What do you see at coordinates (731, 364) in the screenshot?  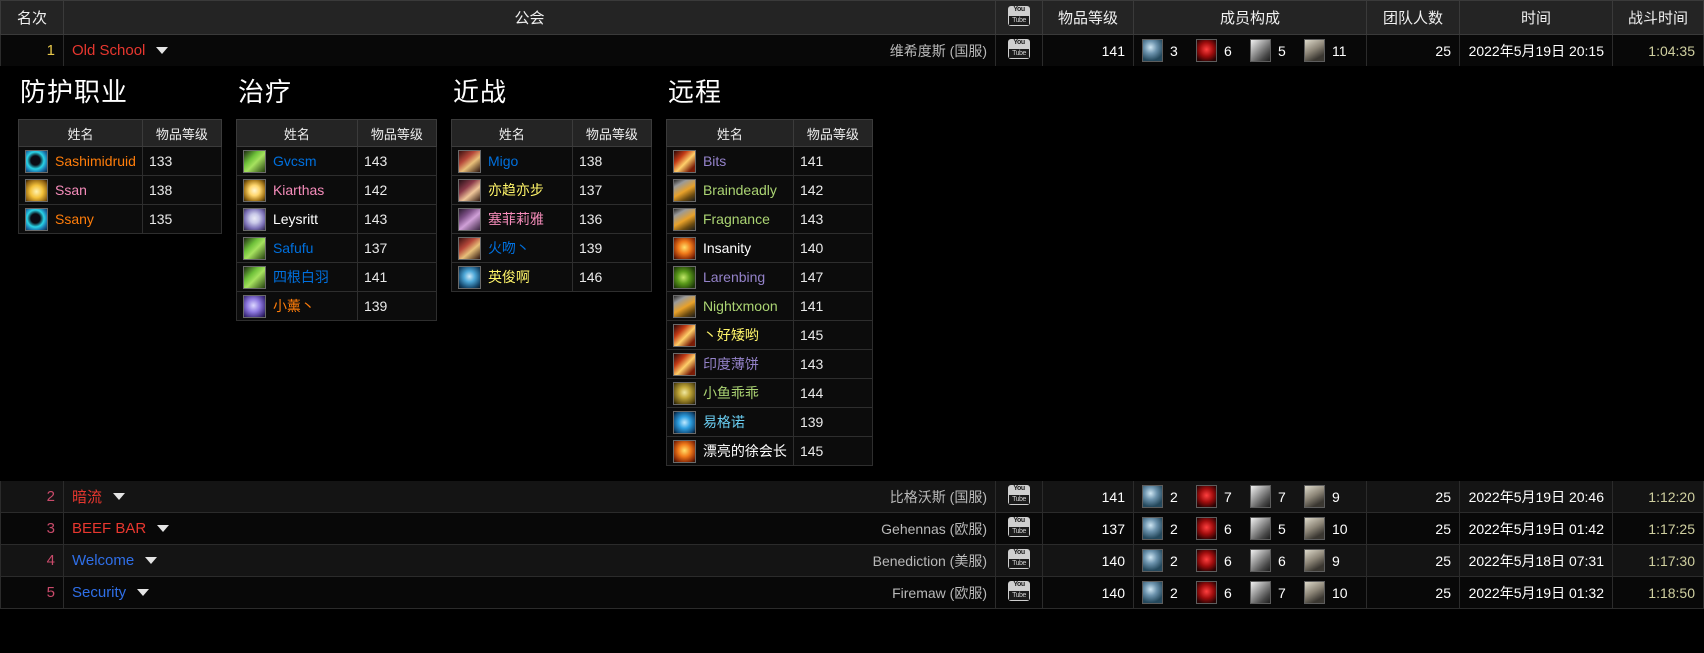 I see `player-name: 印度薄饼` at bounding box center [731, 364].